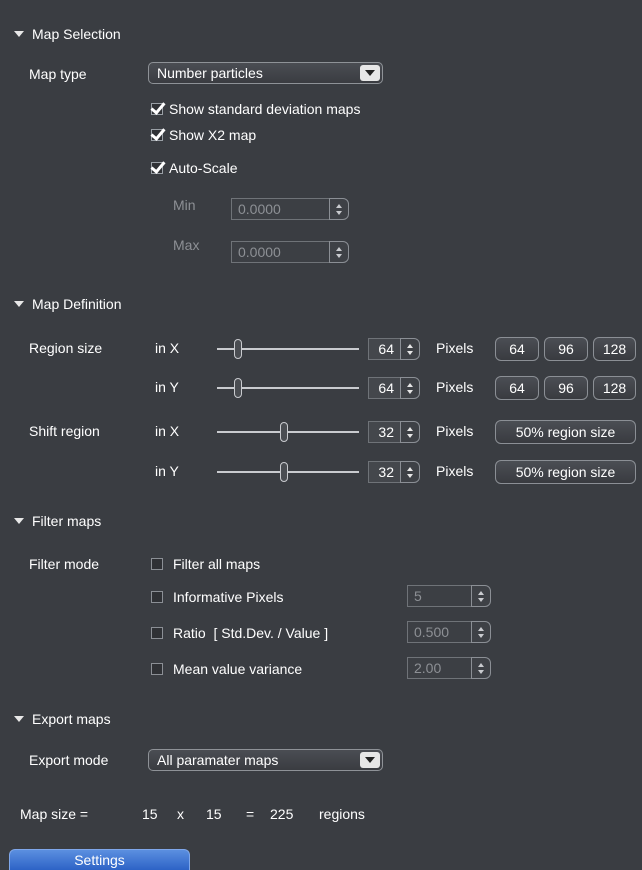 Image resolution: width=642 pixels, height=870 pixels. I want to click on shift-region-label: Shift region, so click(64, 431).